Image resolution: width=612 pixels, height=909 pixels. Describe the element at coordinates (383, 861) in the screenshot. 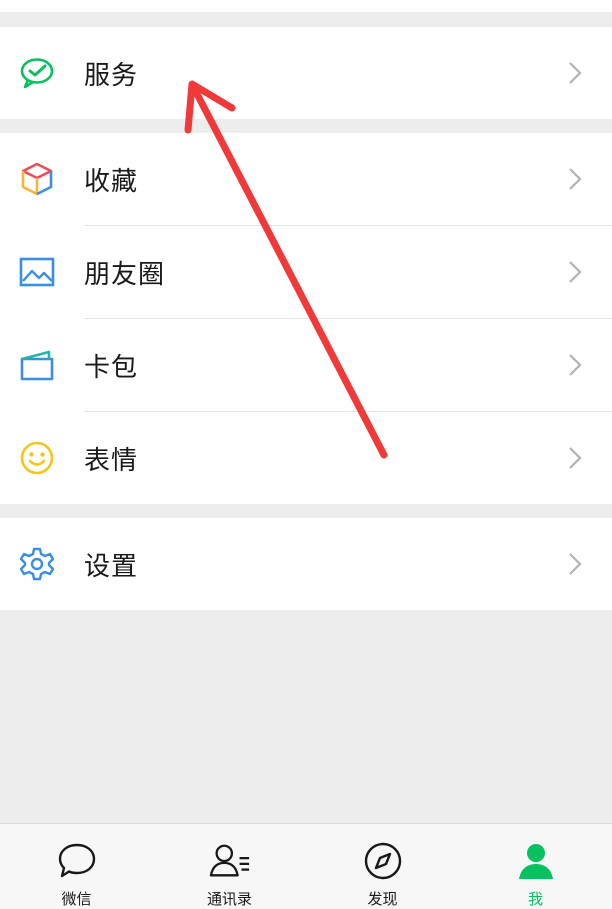

I see `compass-icon` at that location.